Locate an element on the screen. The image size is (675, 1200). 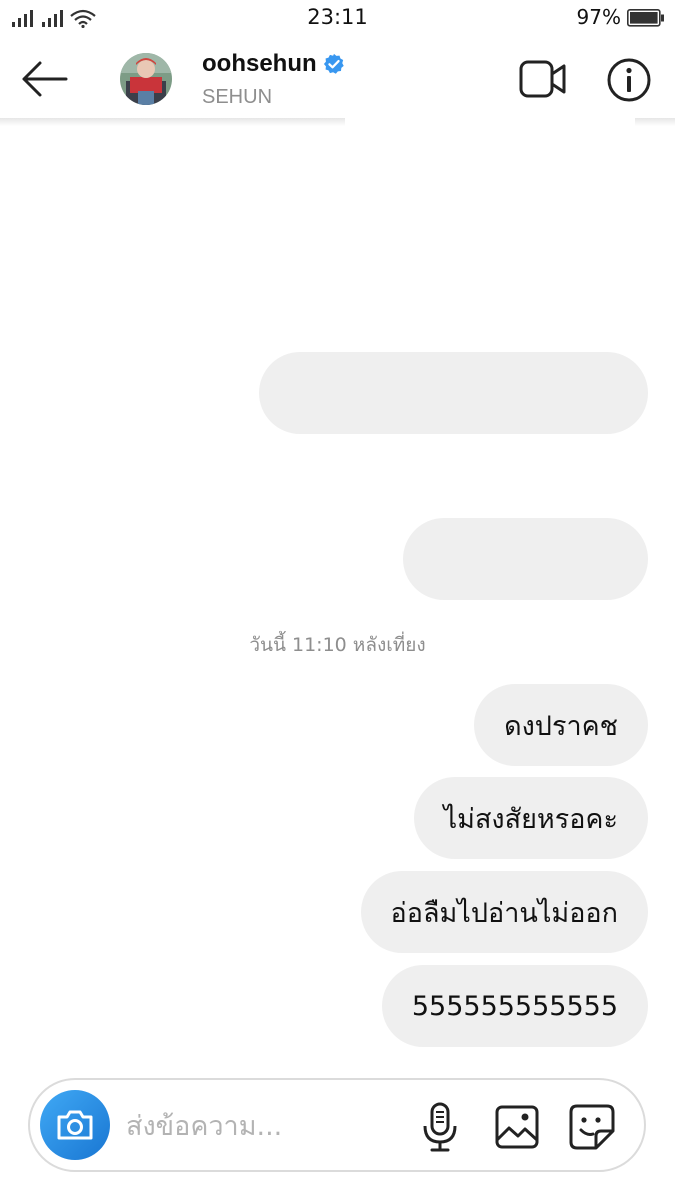
status-bar: 23:11 97% is located at coordinates (337, 17).